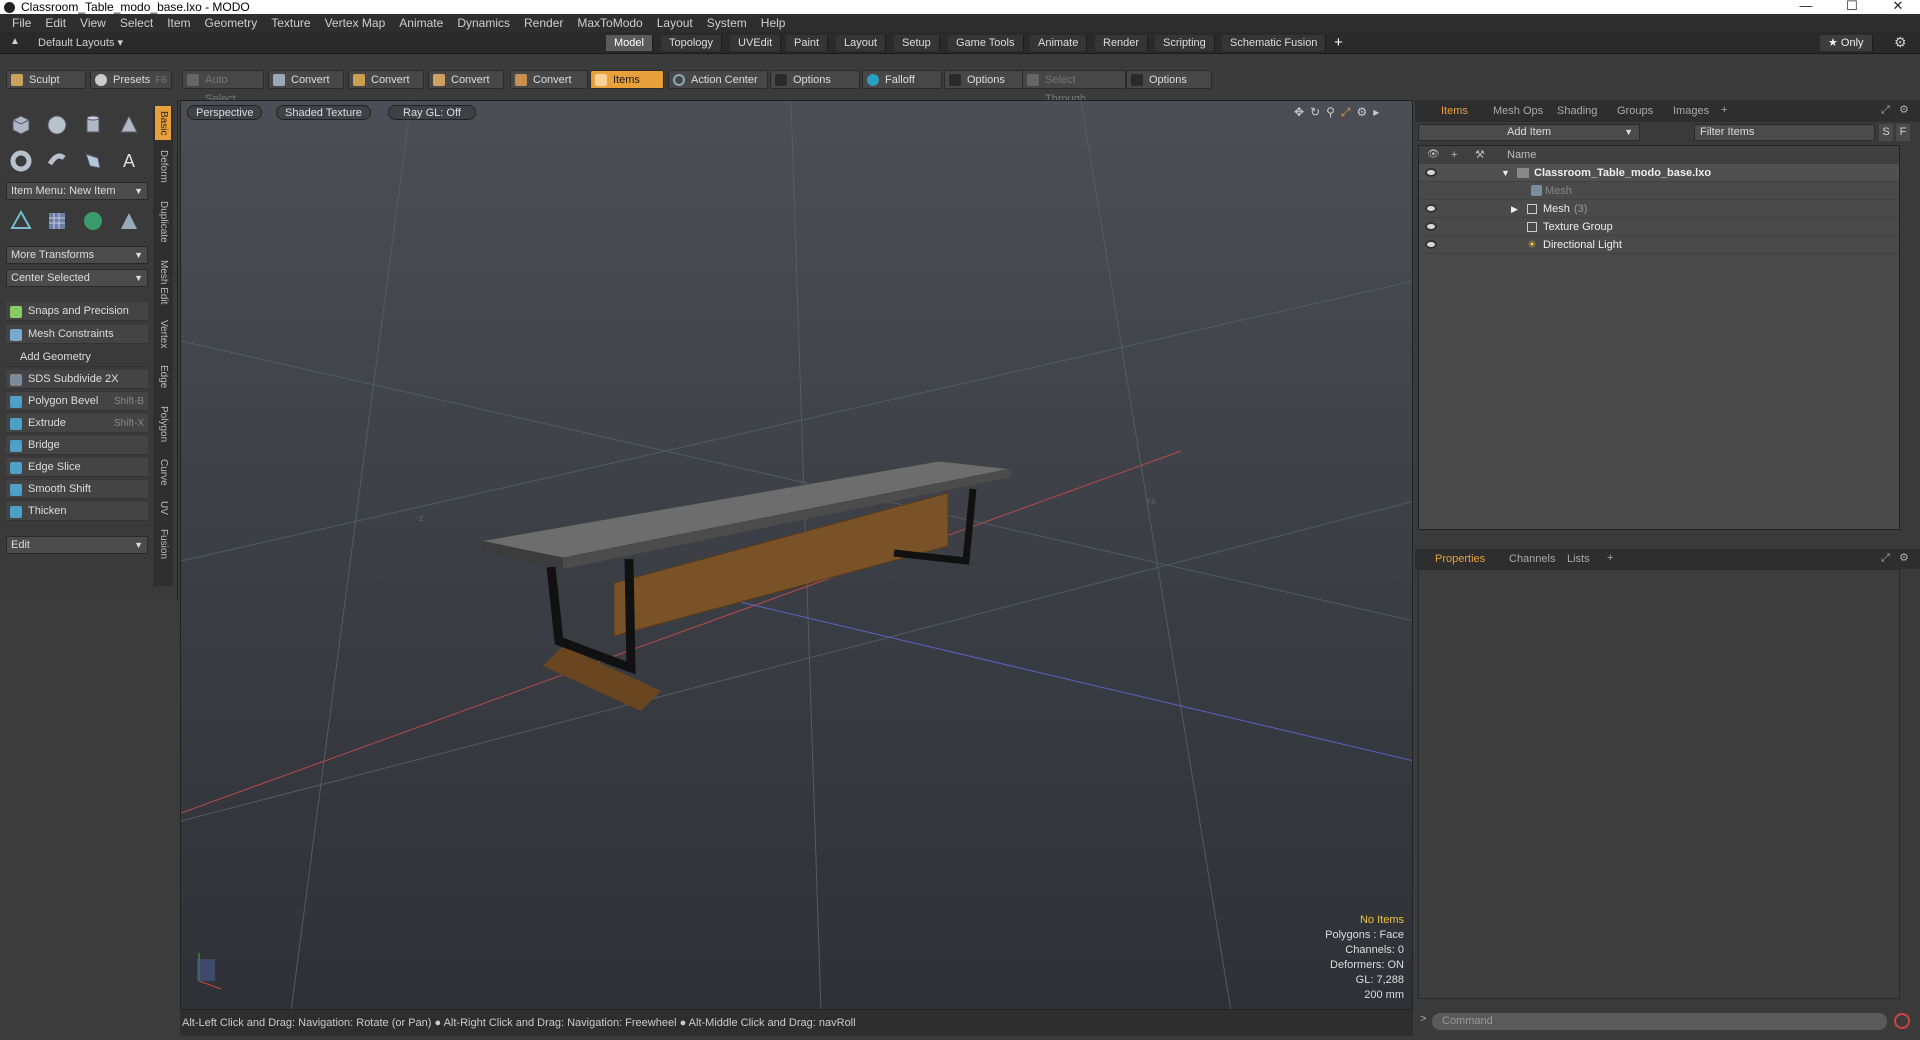  I want to click on cylinder-icon, so click(93, 125).